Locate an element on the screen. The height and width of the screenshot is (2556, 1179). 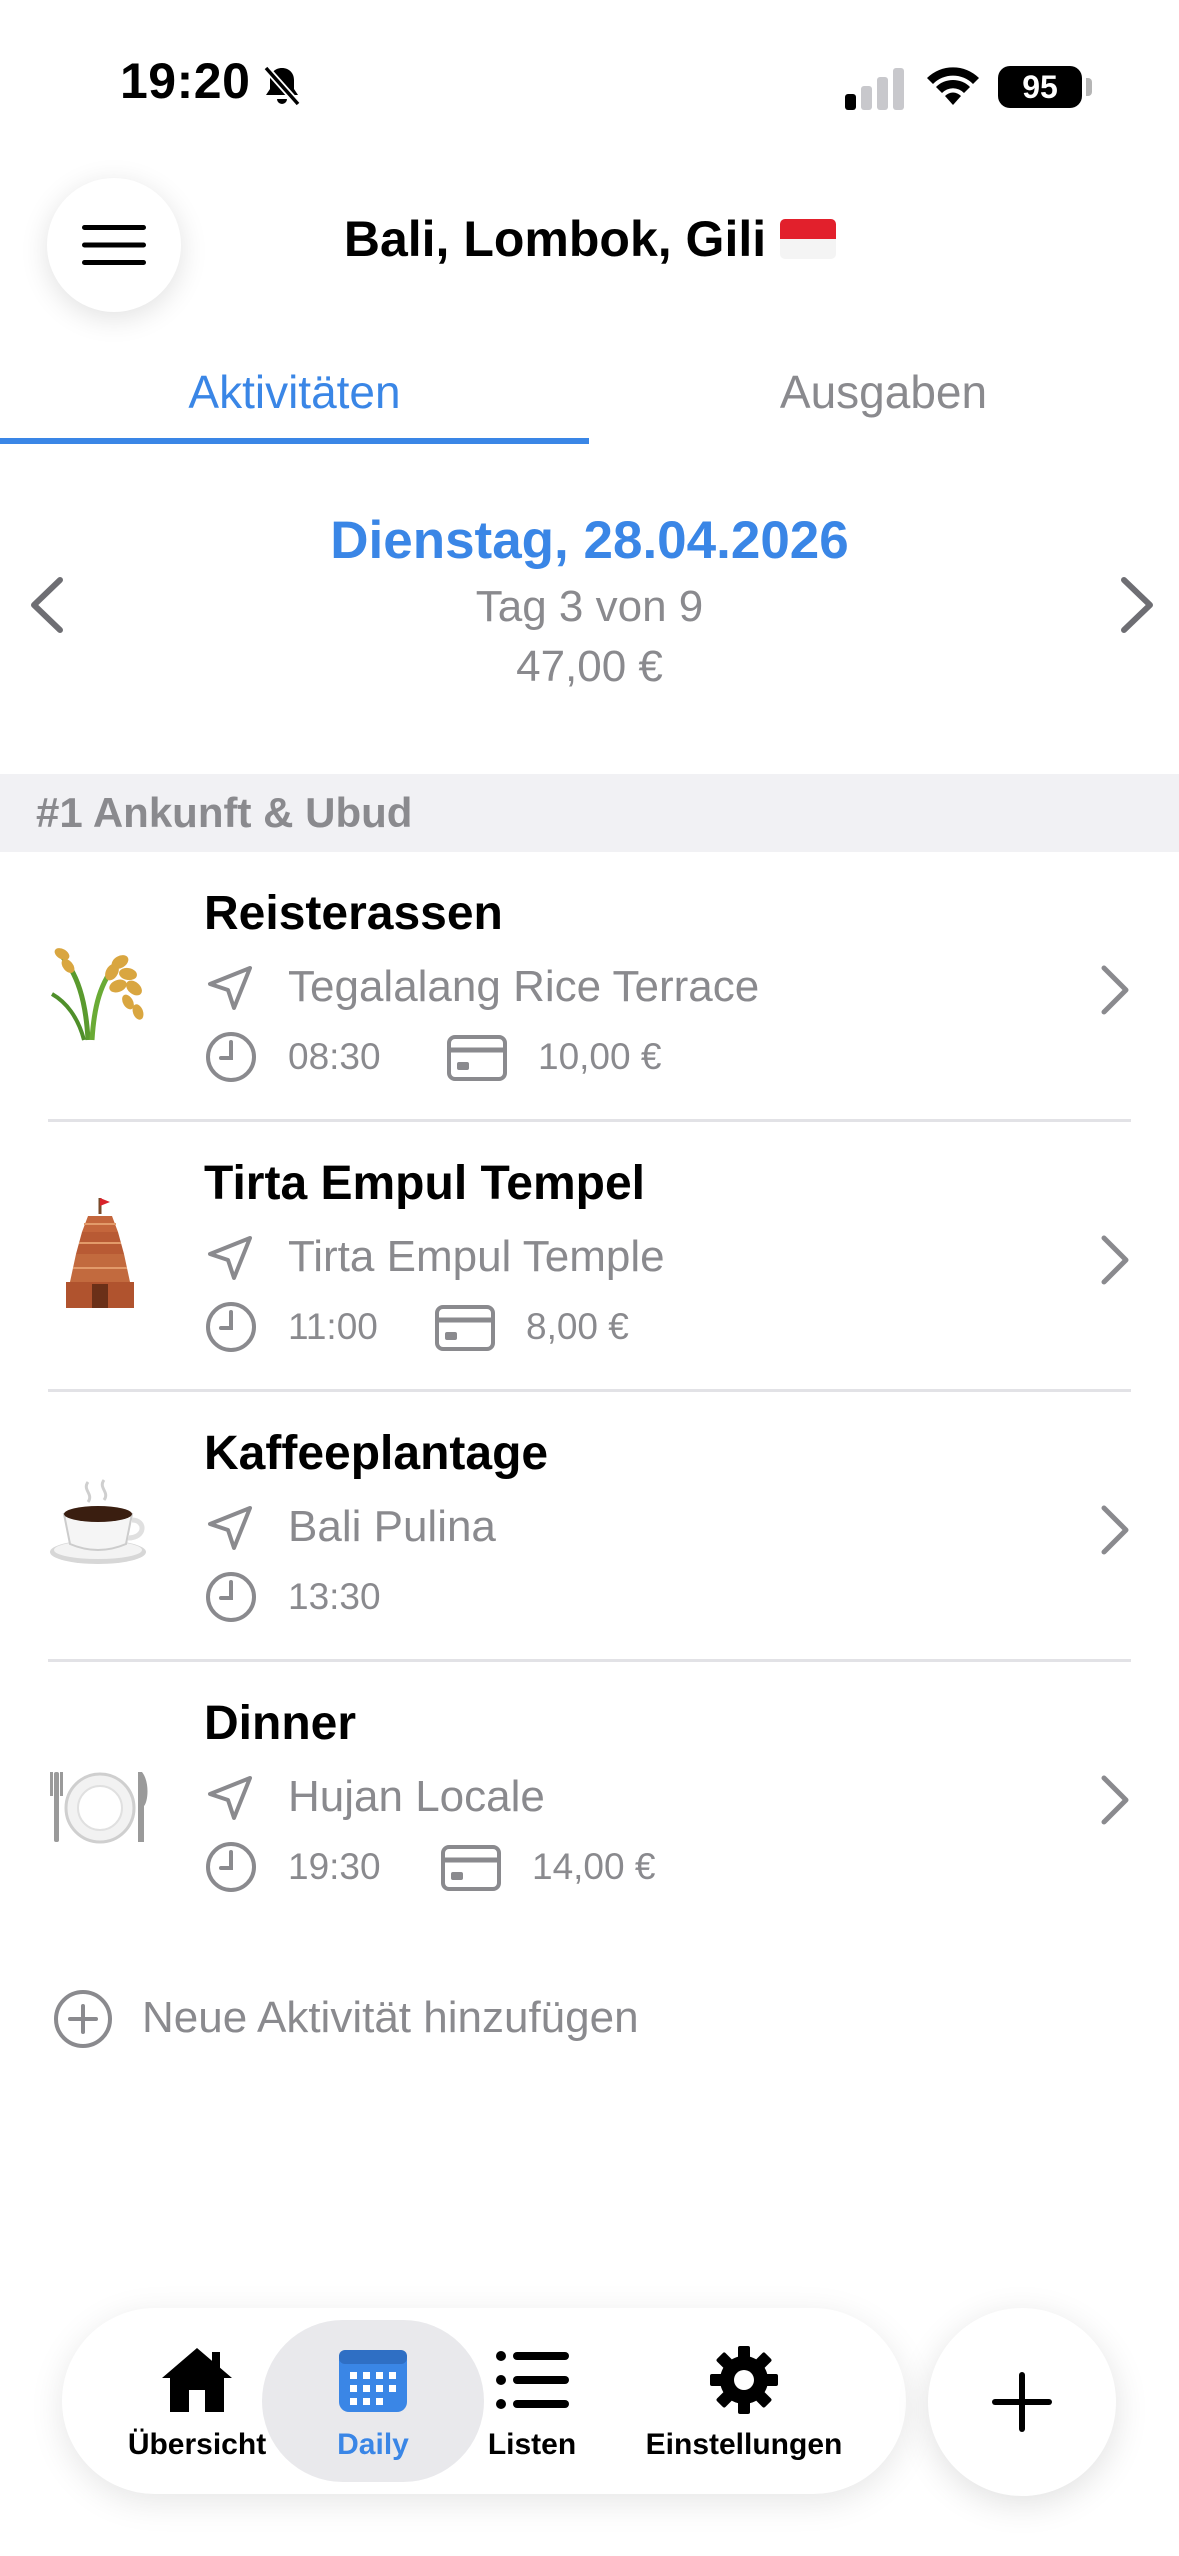
wifi-icon is located at coordinates (953, 86).